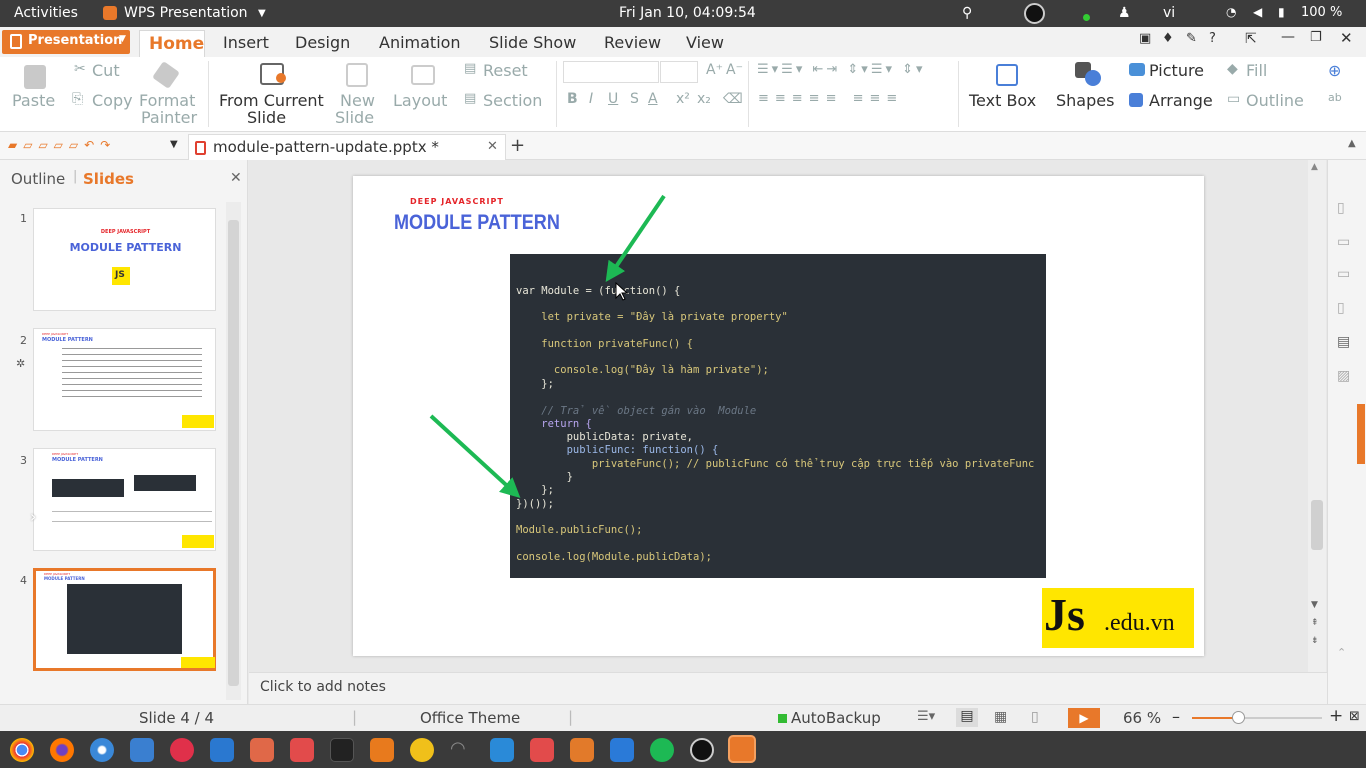  What do you see at coordinates (124, 619) in the screenshot?
I see `slide-thumbnail-4: DEEP JAVASCRIPT MODULE PATTERN` at bounding box center [124, 619].